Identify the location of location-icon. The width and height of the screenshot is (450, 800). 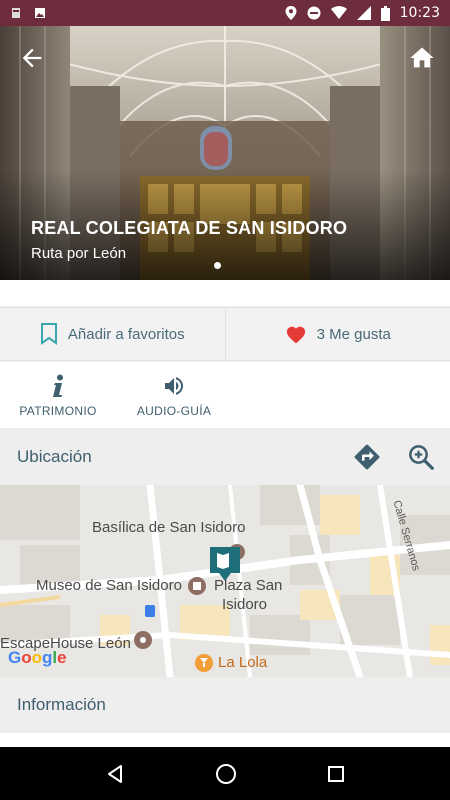
(291, 13).